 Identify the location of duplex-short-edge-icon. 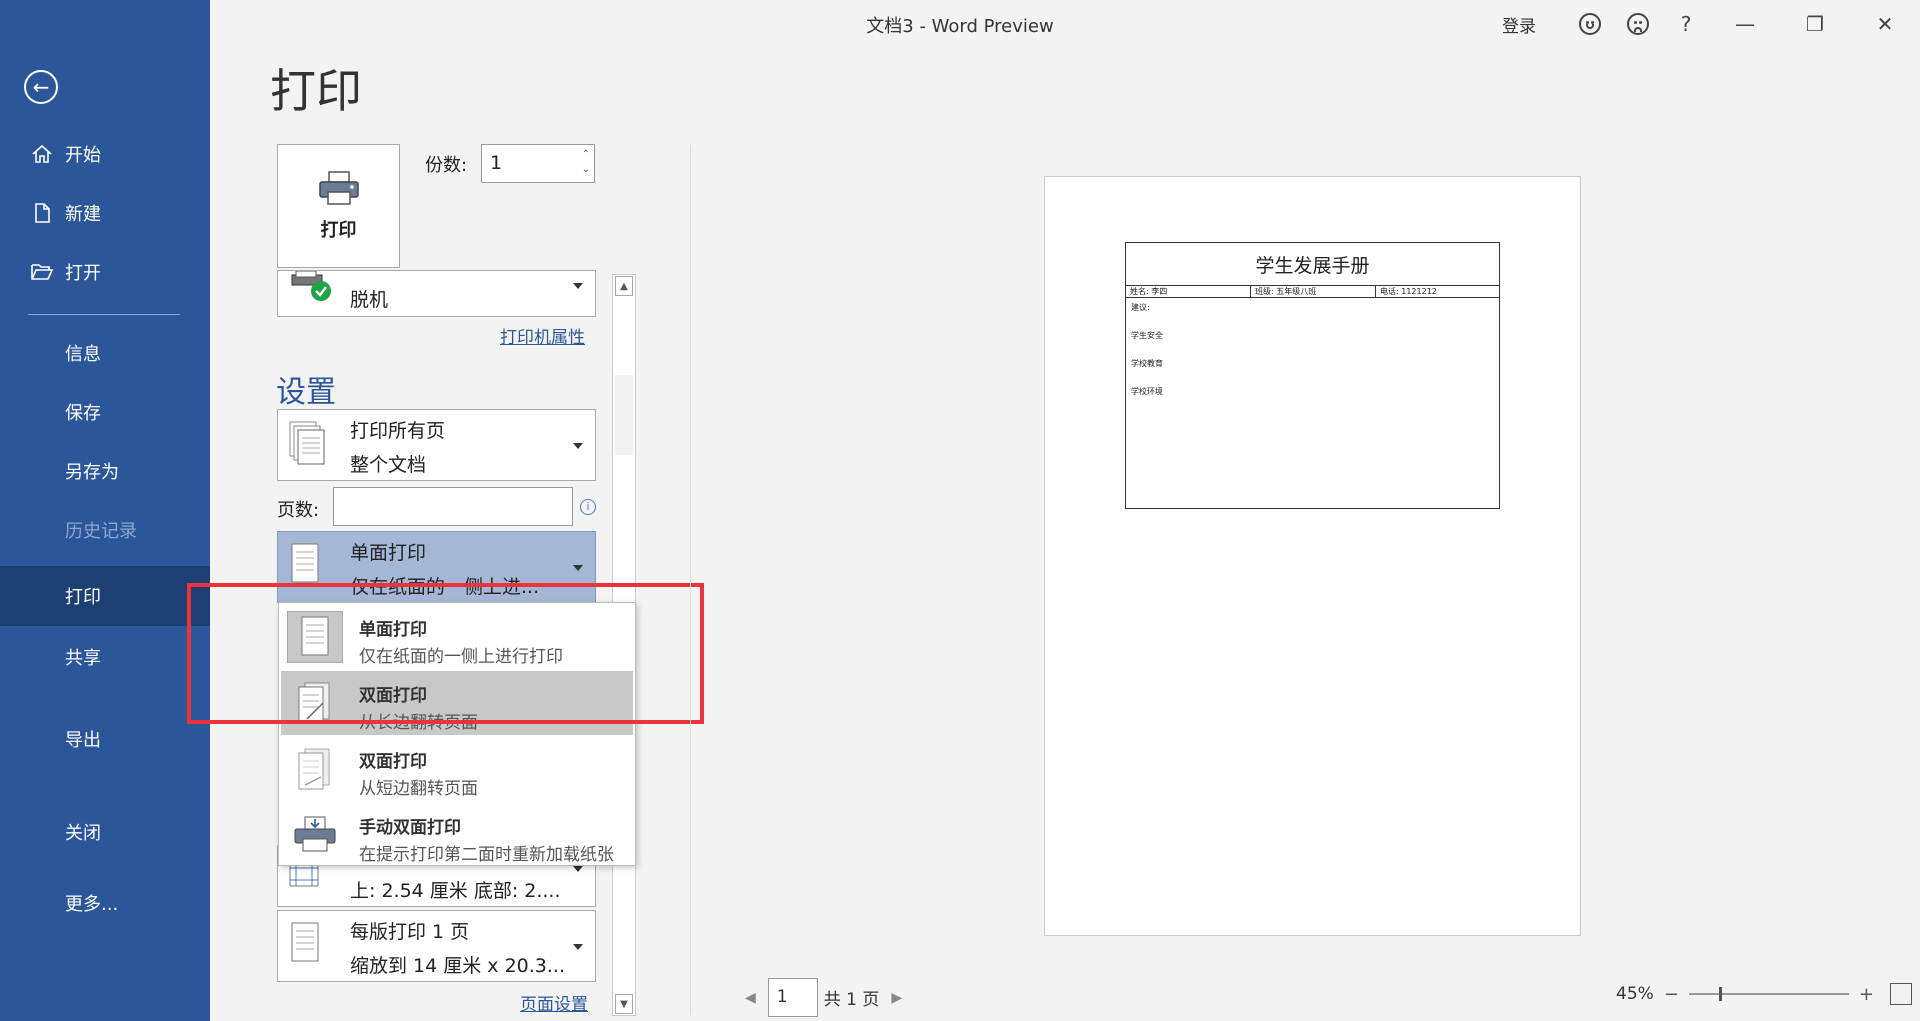
(315, 769).